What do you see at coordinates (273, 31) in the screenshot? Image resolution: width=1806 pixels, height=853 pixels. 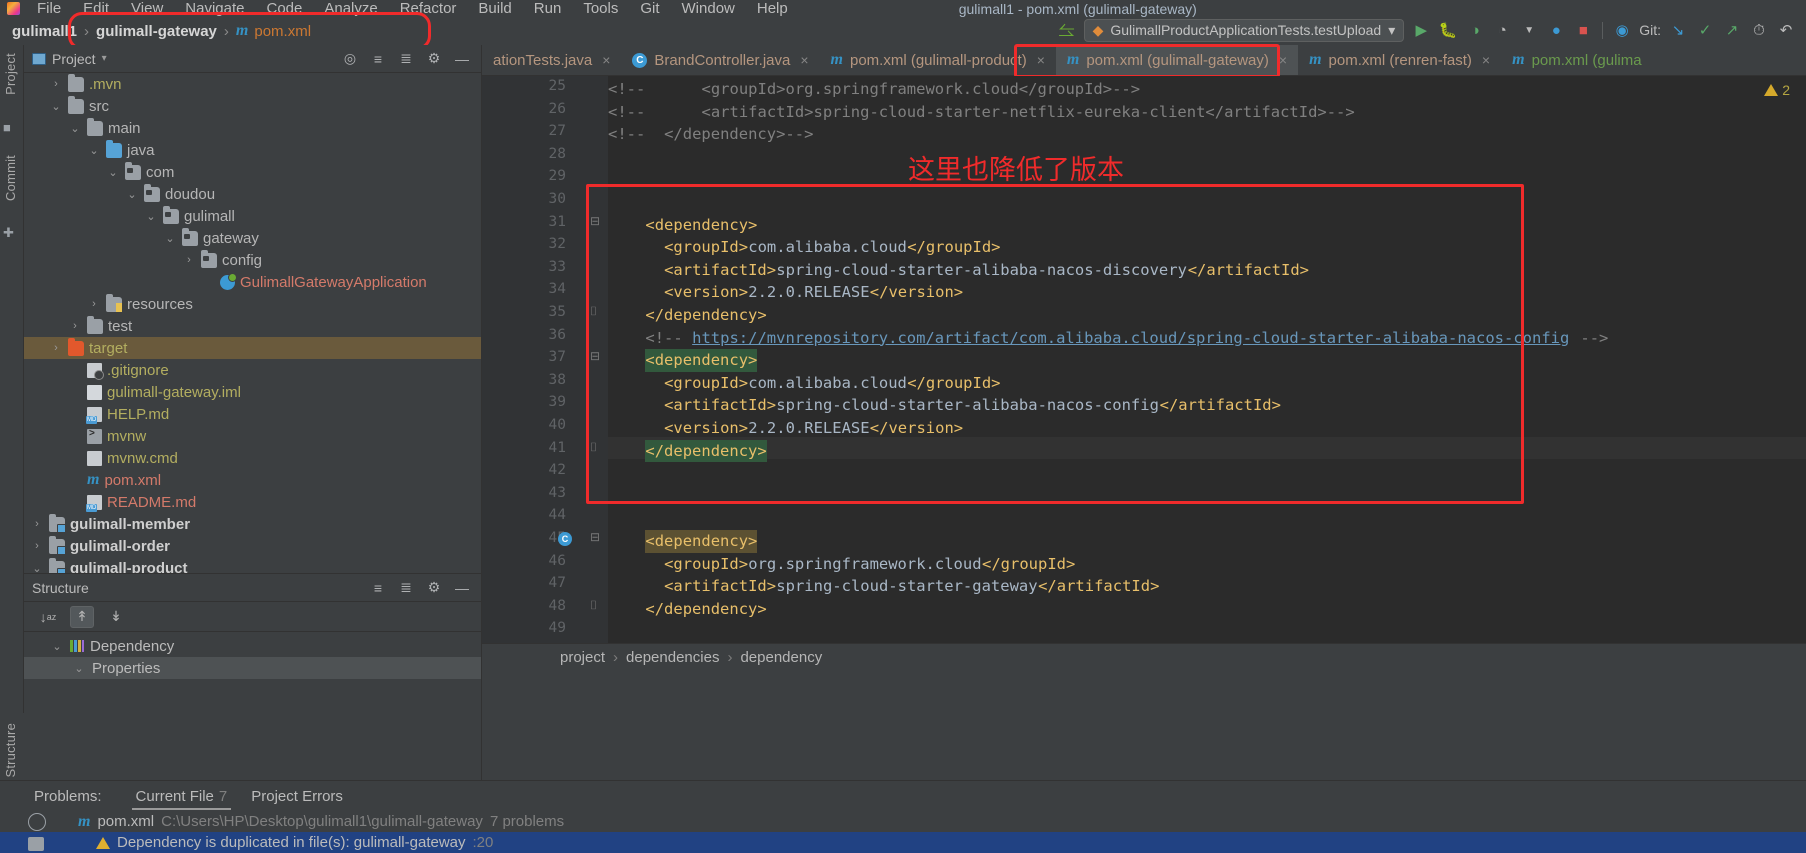 I see `breadcrumb-file: m pom.xml` at bounding box center [273, 31].